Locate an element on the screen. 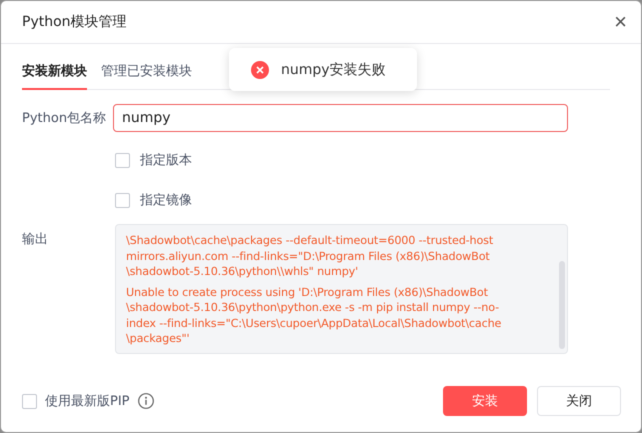 The image size is (642, 433). toast-message: numpy安装失败 is located at coordinates (333, 69).